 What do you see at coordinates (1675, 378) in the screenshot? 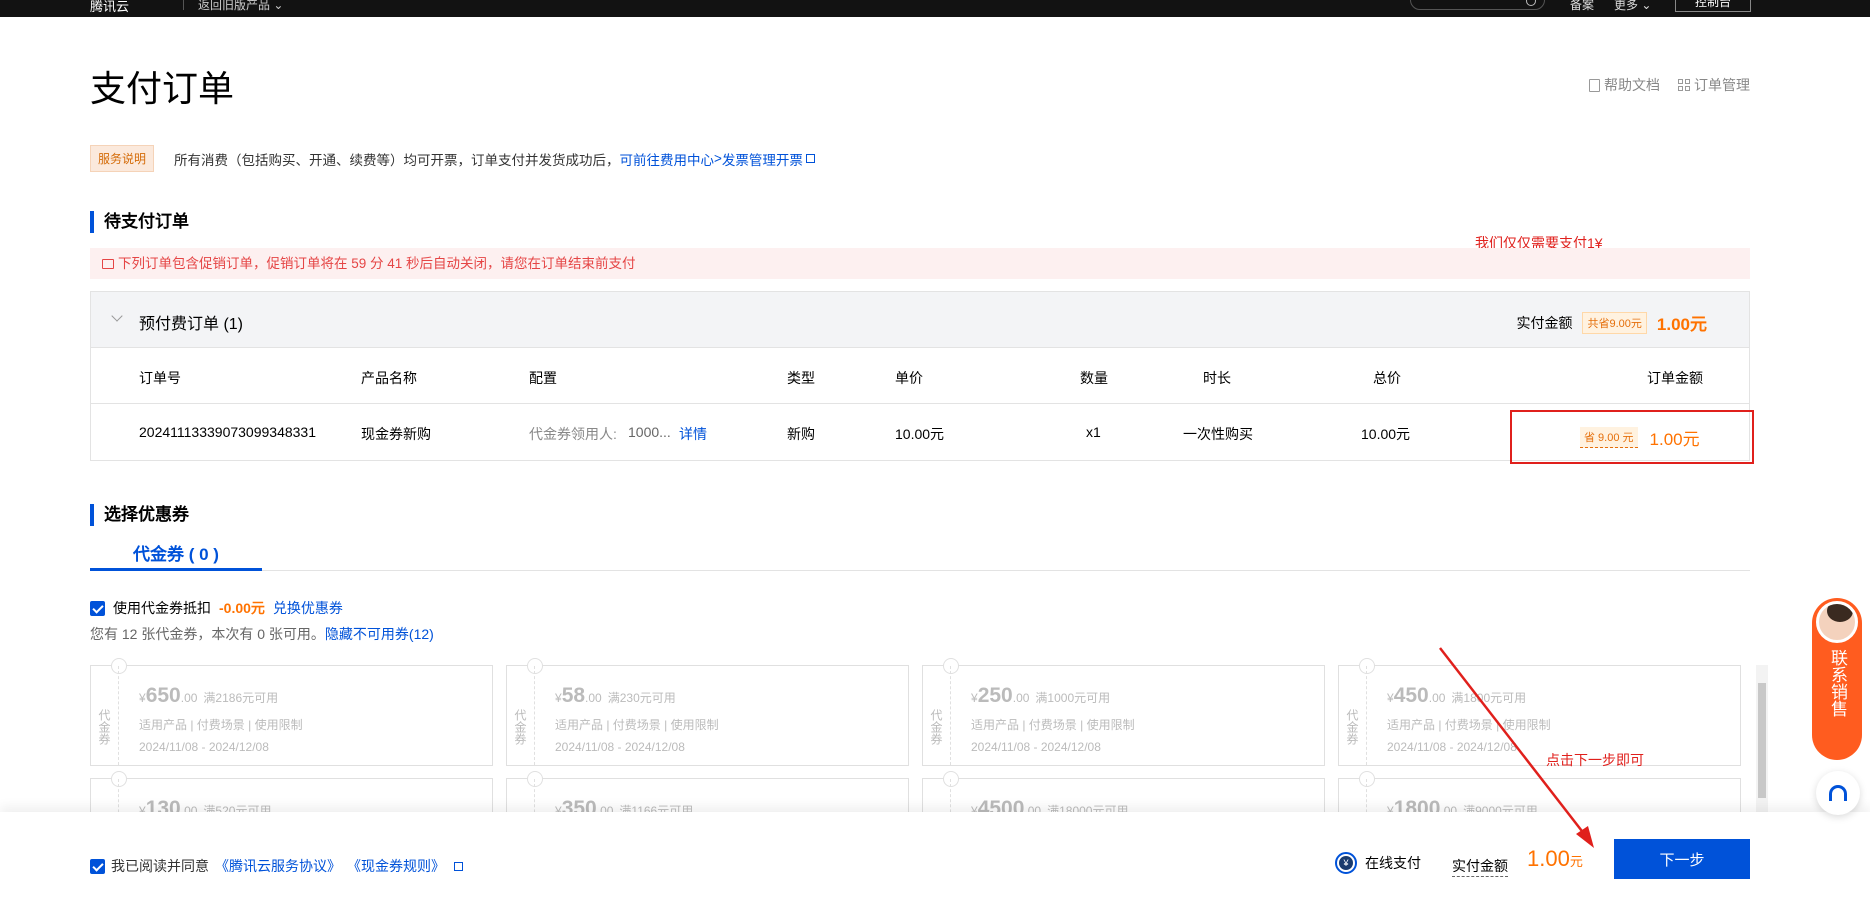
I see `col-order-amount: 订单金额` at bounding box center [1675, 378].